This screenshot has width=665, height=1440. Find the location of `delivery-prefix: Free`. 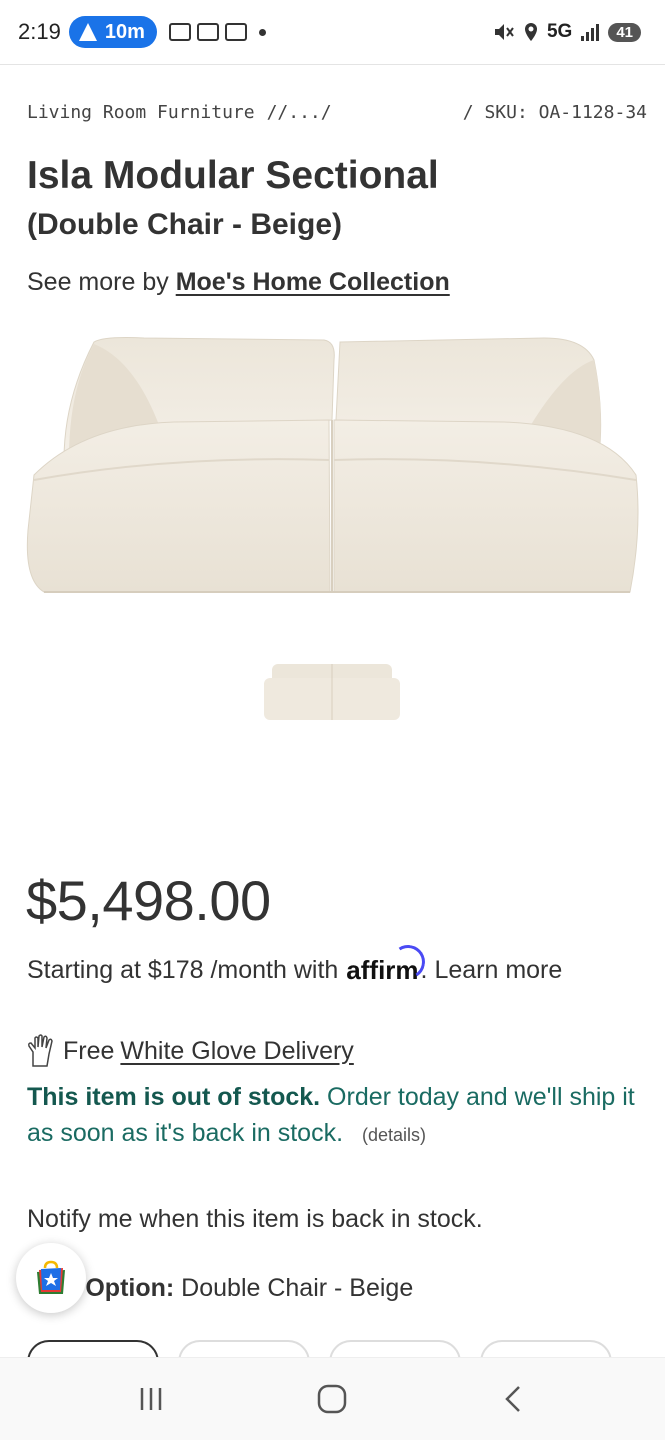

delivery-prefix: Free is located at coordinates (89, 1050).